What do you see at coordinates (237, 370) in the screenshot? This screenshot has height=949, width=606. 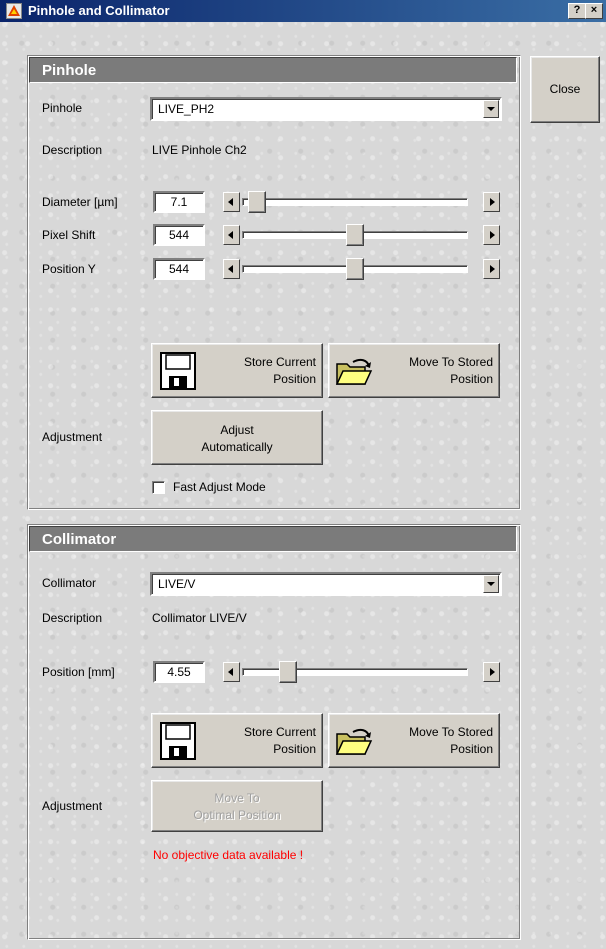 I see `pinhole-store-position-button: Store Current Position` at bounding box center [237, 370].